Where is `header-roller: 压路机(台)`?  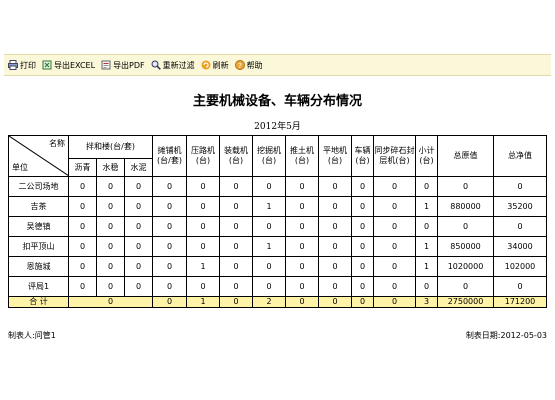 header-roller: 压路机(台) is located at coordinates (203, 156).